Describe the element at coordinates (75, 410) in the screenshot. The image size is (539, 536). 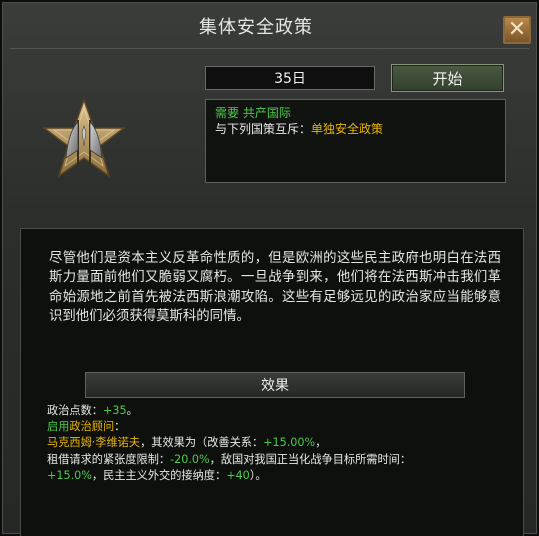
I see `political-power-label: 政治点数：` at that location.